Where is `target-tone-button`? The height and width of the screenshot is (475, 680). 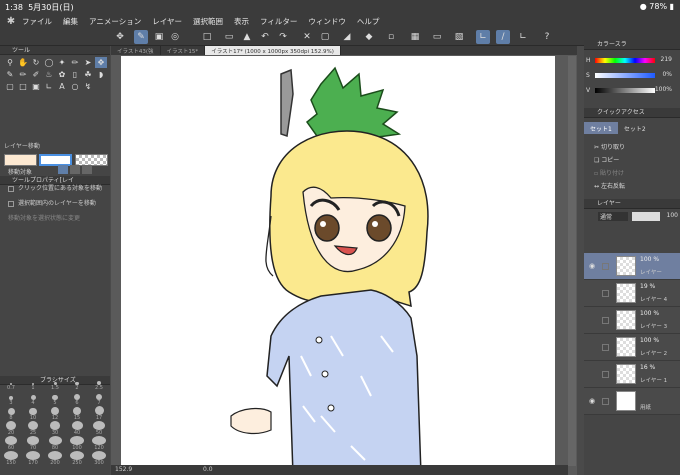
target-tone-button is located at coordinates (75, 169).